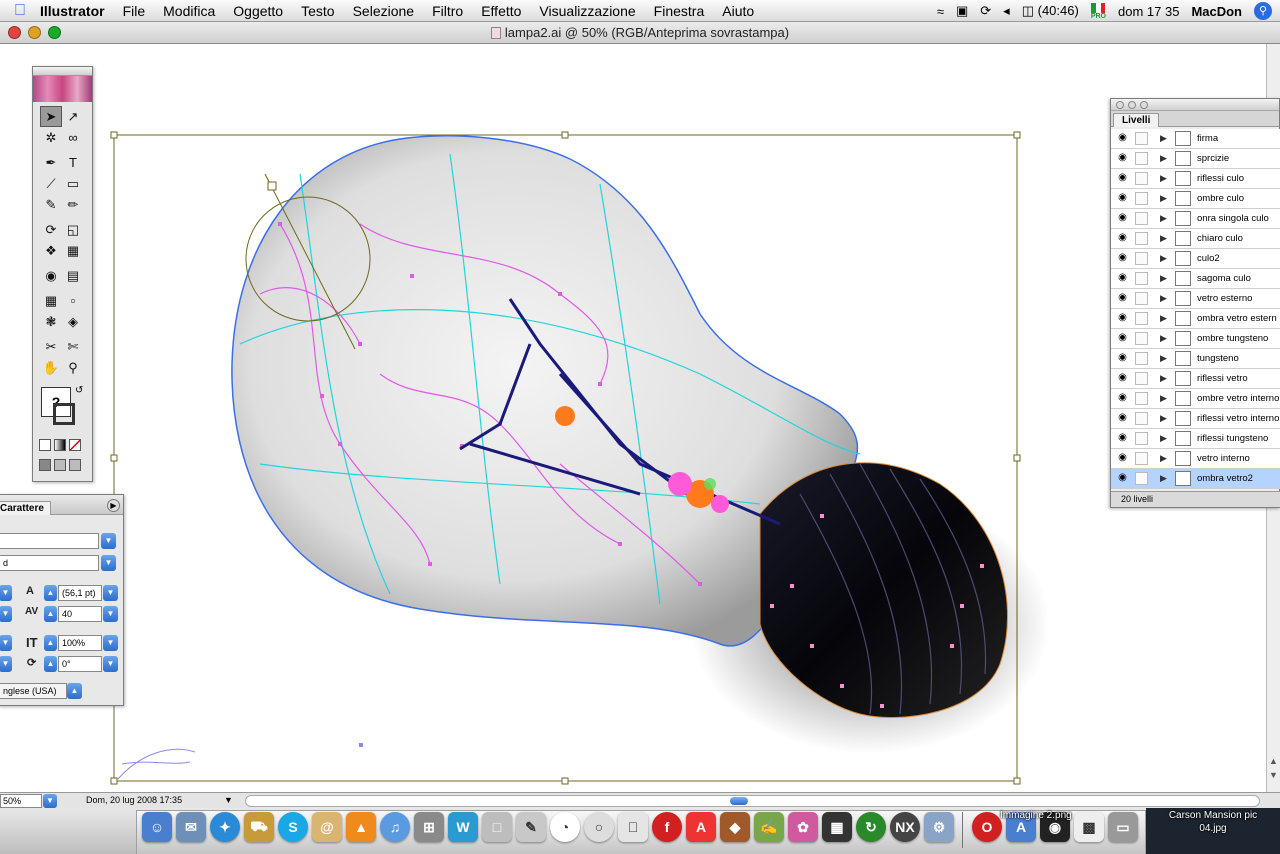 Image resolution: width=1280 pixels, height=854 pixels. Describe the element at coordinates (60, 445) in the screenshot. I see `gradient-mode-icon` at that location.